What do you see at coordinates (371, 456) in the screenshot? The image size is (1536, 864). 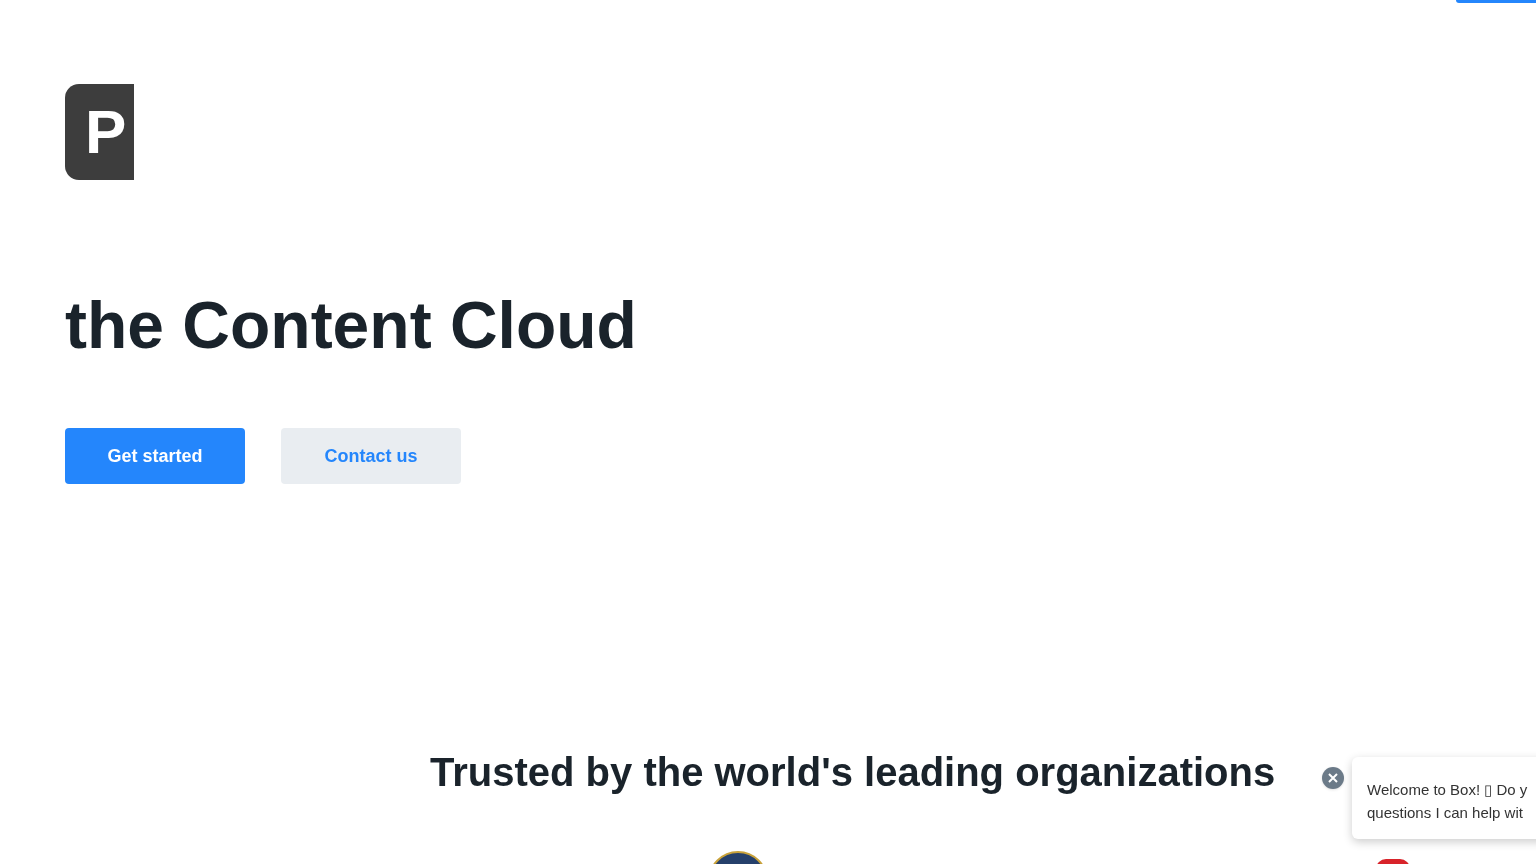 I see `contact-button: Contact us` at bounding box center [371, 456].